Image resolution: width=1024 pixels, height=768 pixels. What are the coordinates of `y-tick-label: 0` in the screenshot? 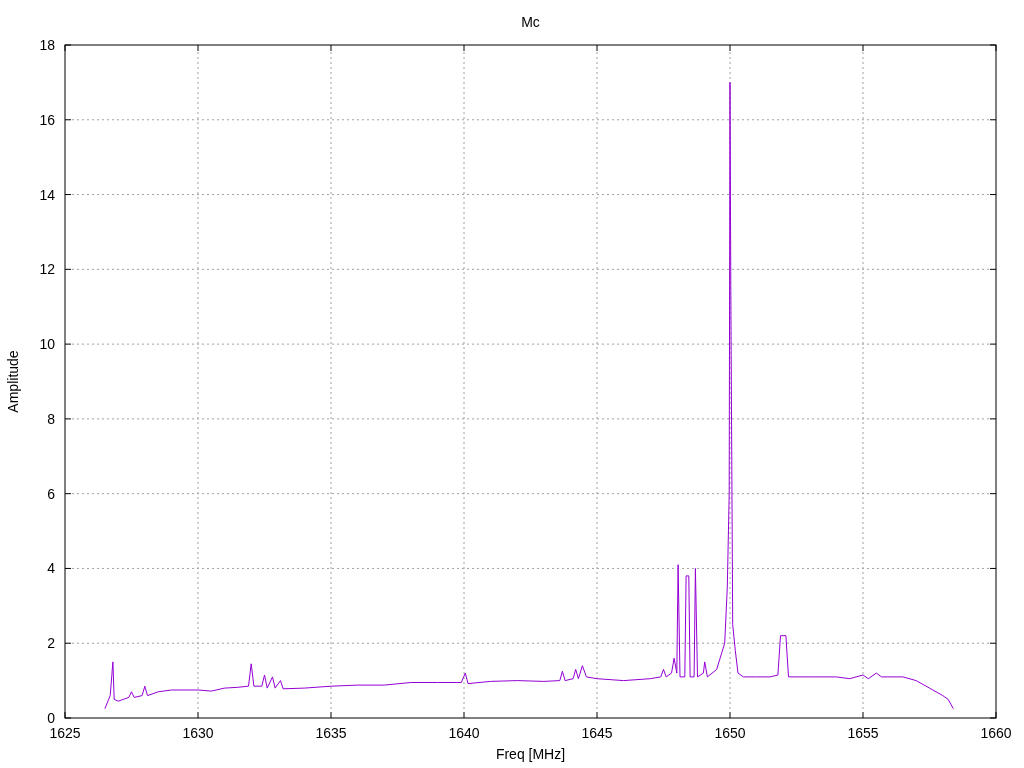 It's located at (51, 718).